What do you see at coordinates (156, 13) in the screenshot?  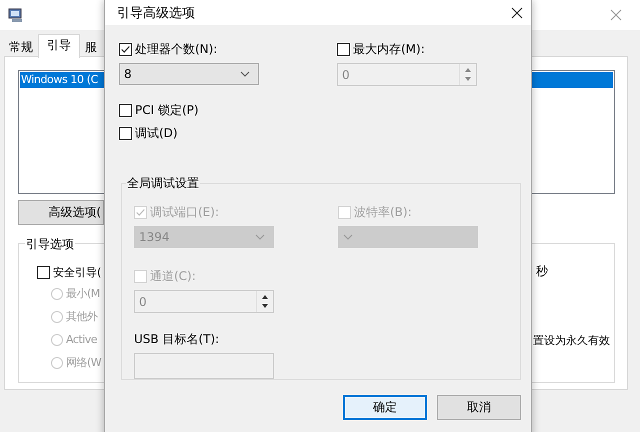 I see `dialog-title: 引导高级选项` at bounding box center [156, 13].